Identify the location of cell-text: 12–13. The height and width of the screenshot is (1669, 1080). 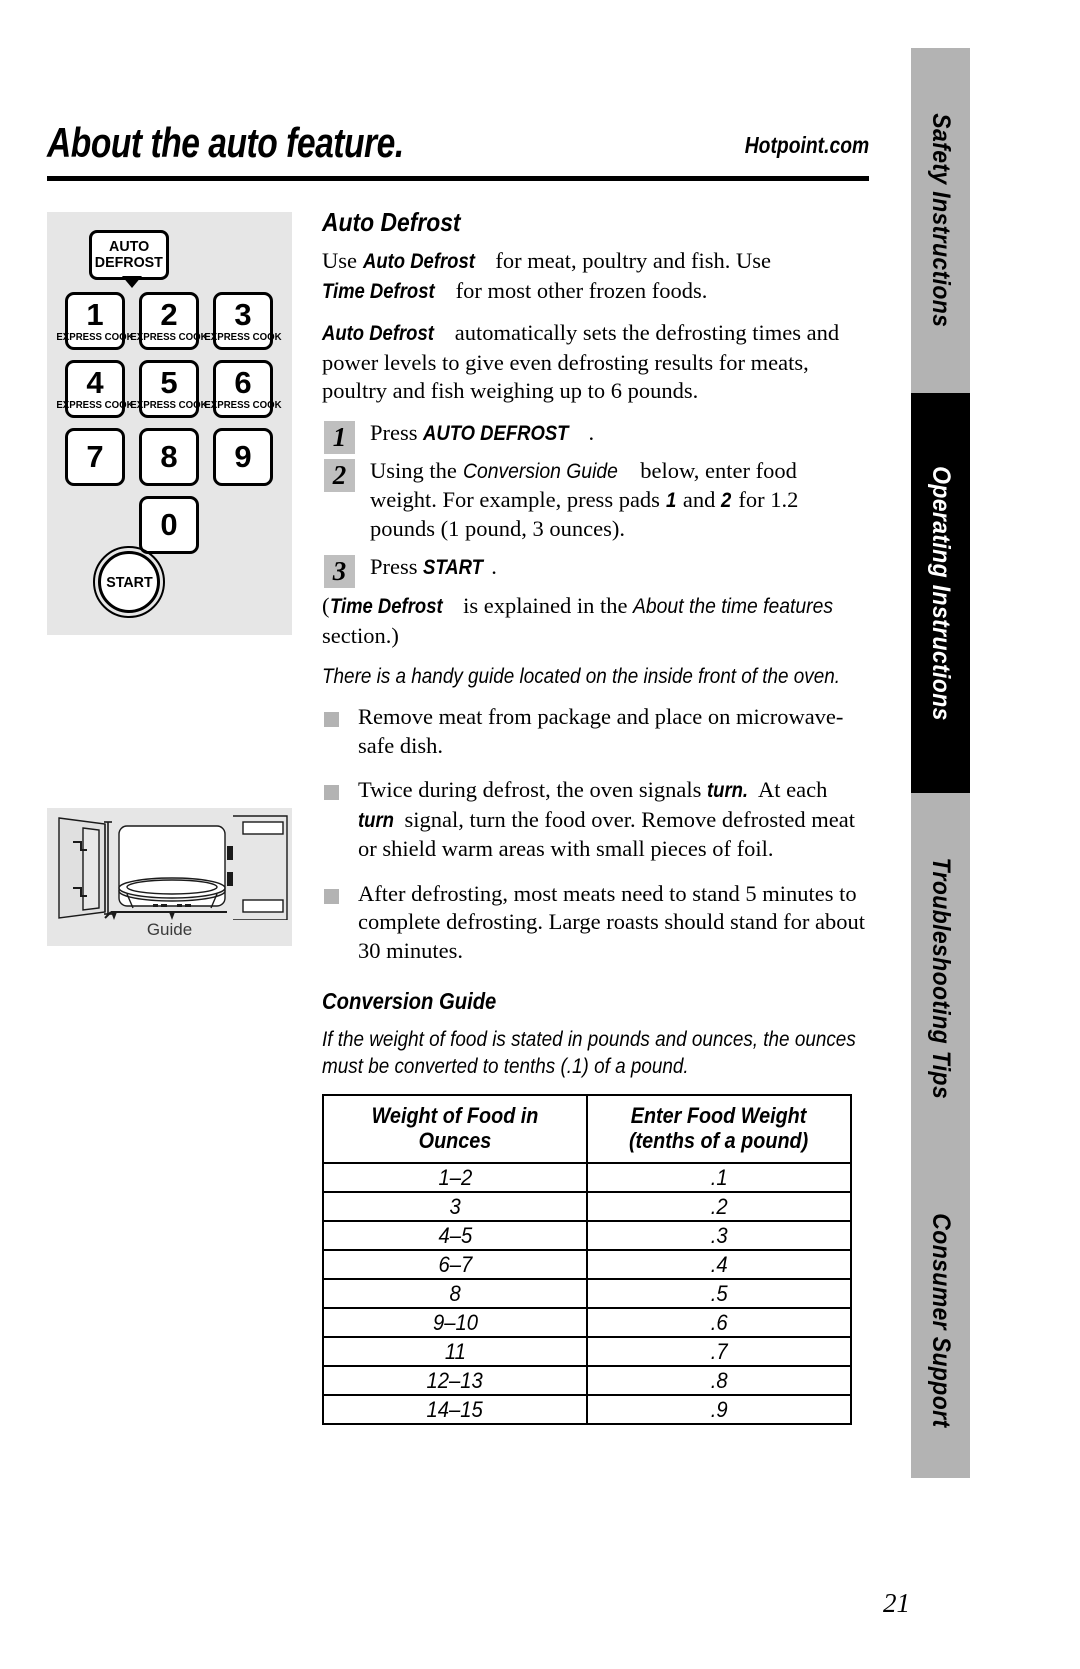
(455, 1380).